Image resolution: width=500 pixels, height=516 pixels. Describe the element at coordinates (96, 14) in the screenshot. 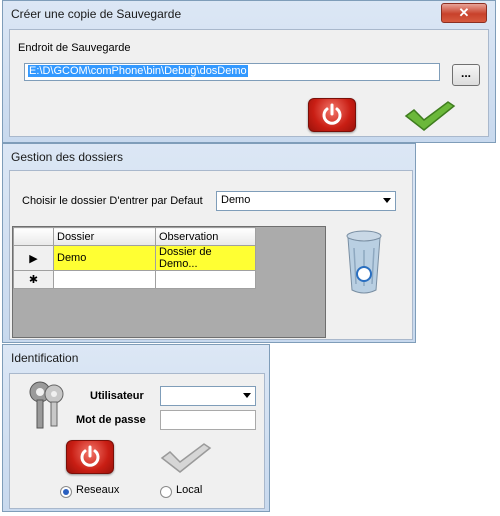

I see `backup-window-title: Créer une copie de Sauvegarde` at that location.